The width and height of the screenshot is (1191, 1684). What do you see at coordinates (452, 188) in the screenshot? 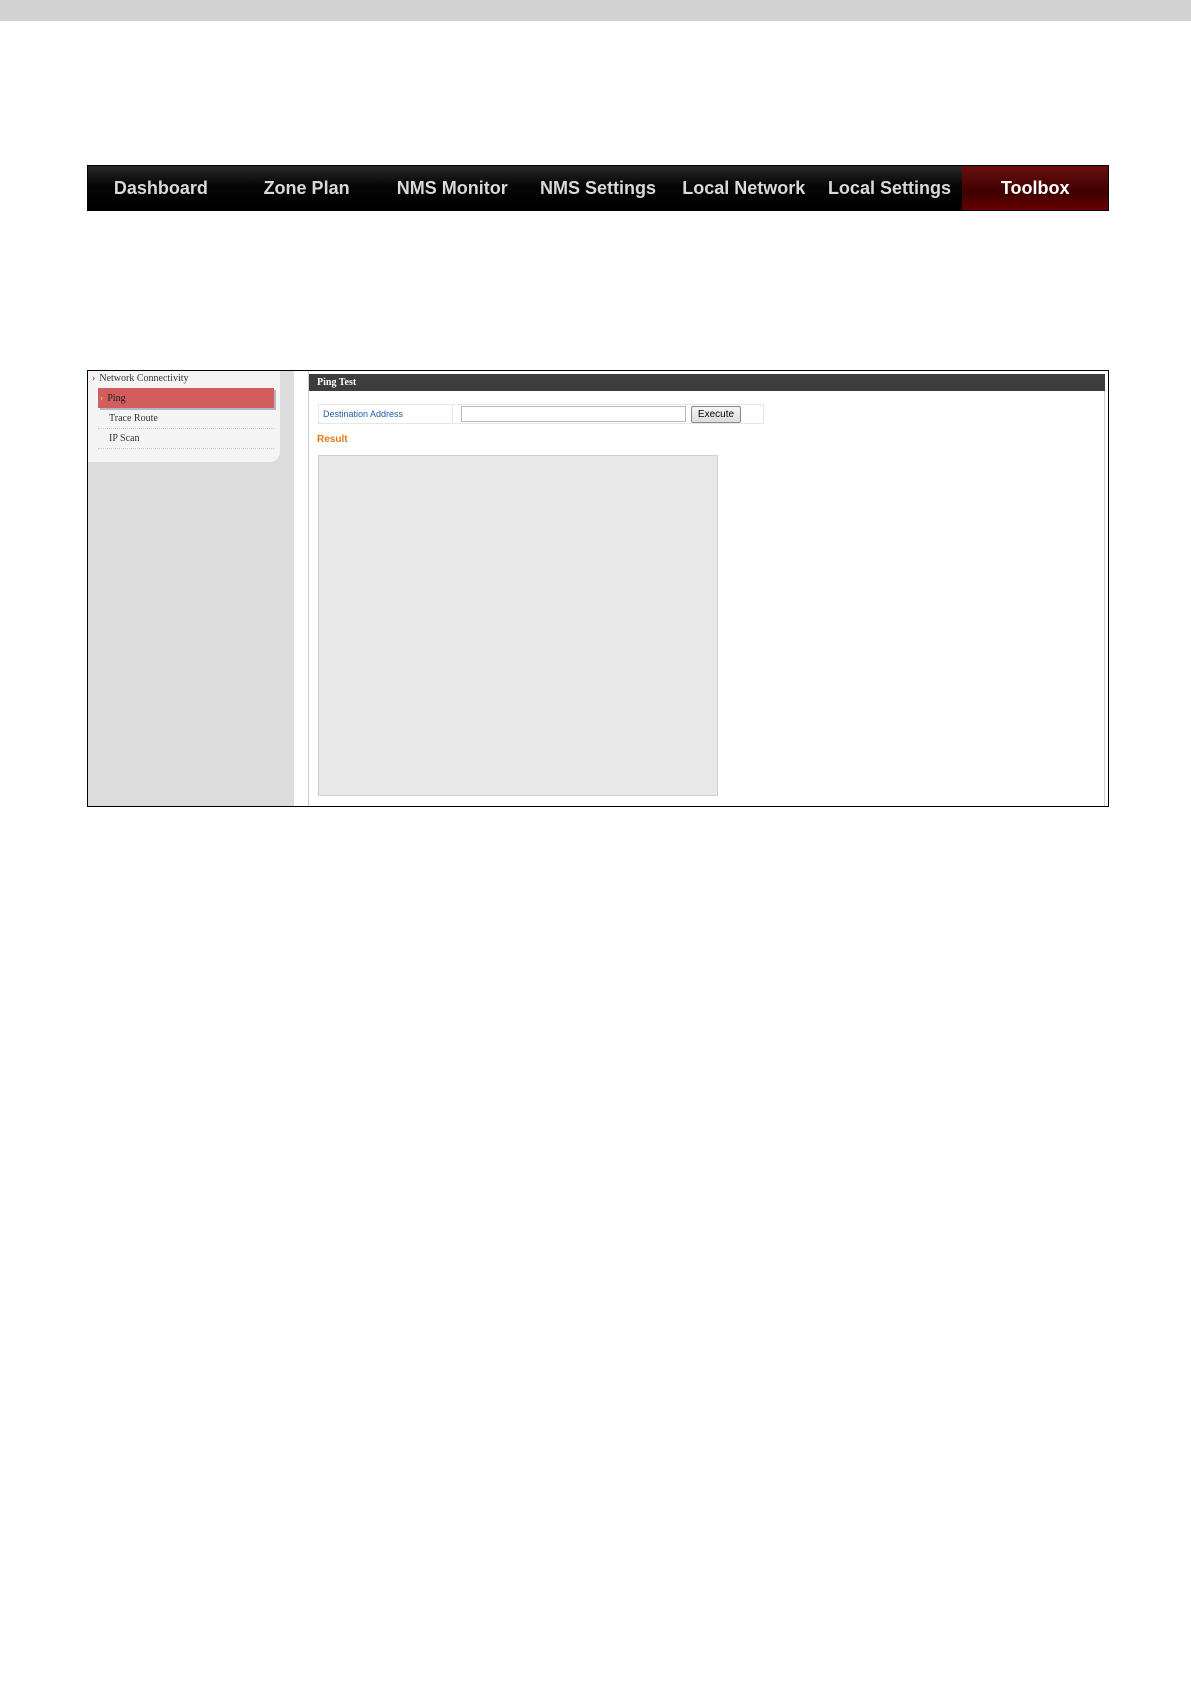
I see `nav-nms-monitor: NMS Monitor` at bounding box center [452, 188].